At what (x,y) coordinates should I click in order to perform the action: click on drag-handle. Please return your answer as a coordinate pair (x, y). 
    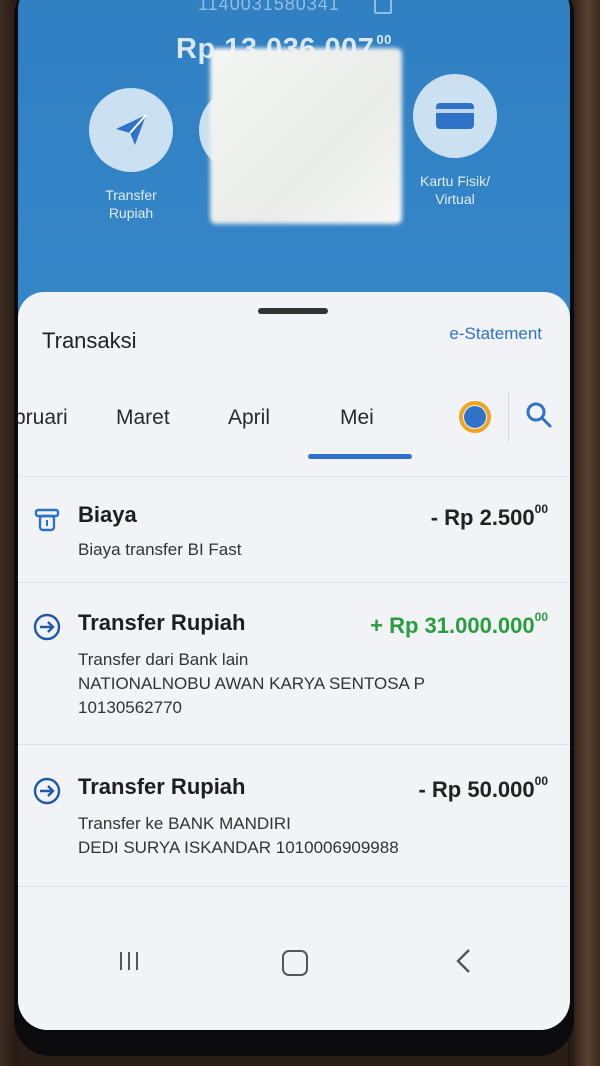
    Looking at the image, I should click on (293, 311).